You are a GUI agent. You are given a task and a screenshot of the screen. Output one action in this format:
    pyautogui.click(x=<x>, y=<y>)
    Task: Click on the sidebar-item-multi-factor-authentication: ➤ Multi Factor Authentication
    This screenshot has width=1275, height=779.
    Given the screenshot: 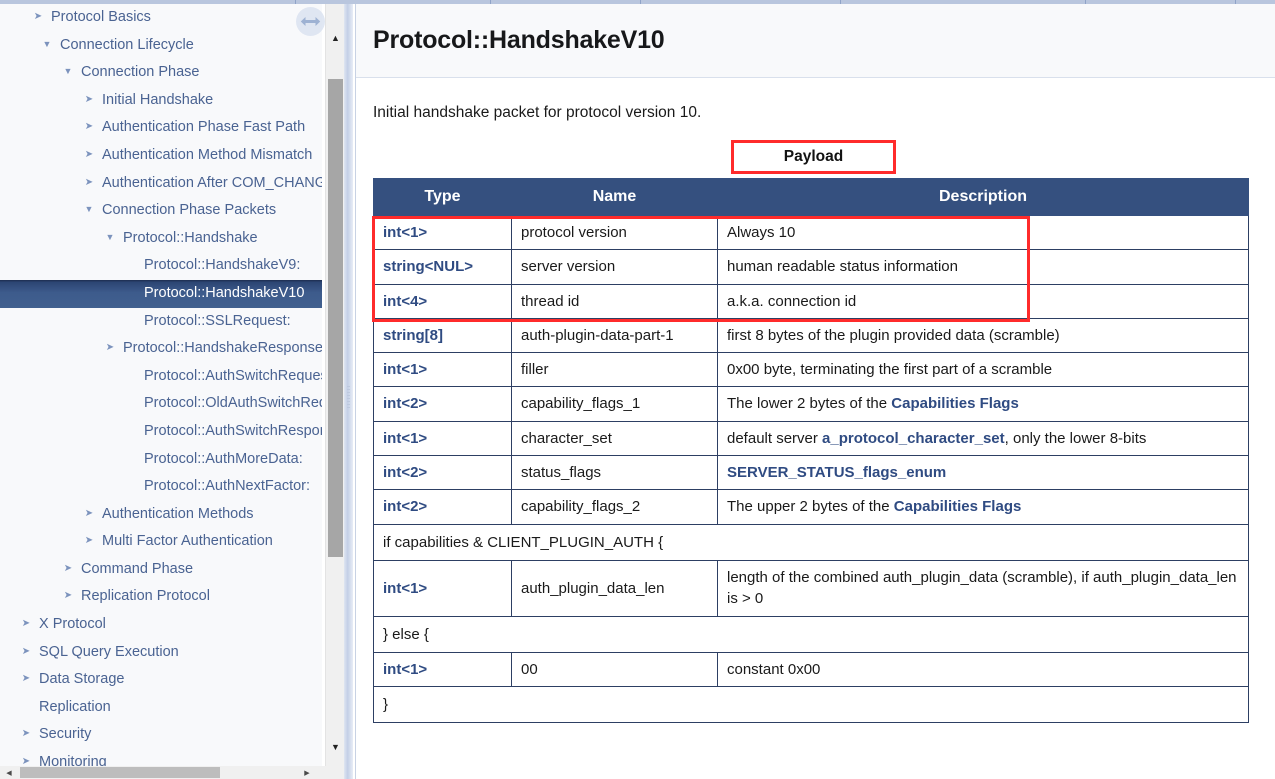 What is the action you would take?
    pyautogui.click(x=161, y=542)
    